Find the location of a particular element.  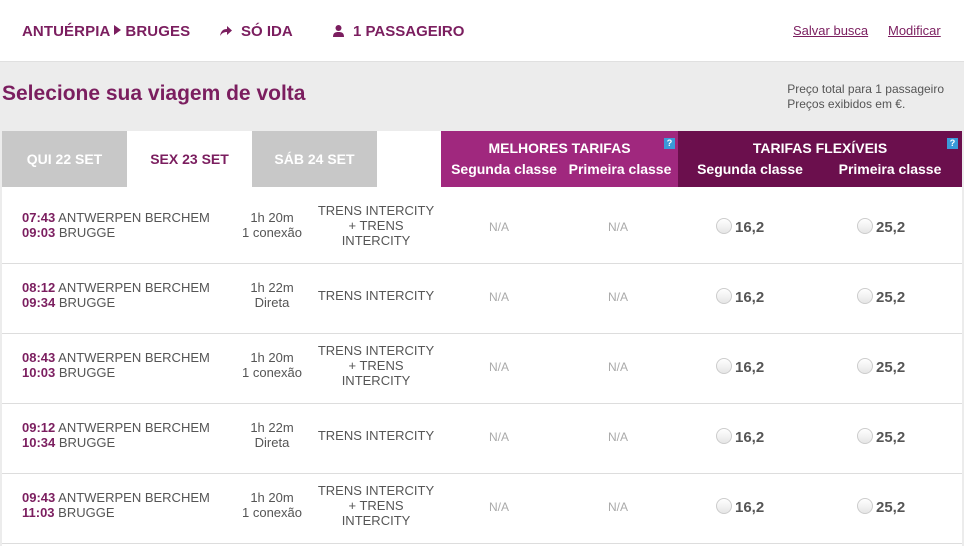

journey-times: 09:12 ANTWERPEN BERCHEM 10:34 BRUGGE is located at coordinates (116, 435).